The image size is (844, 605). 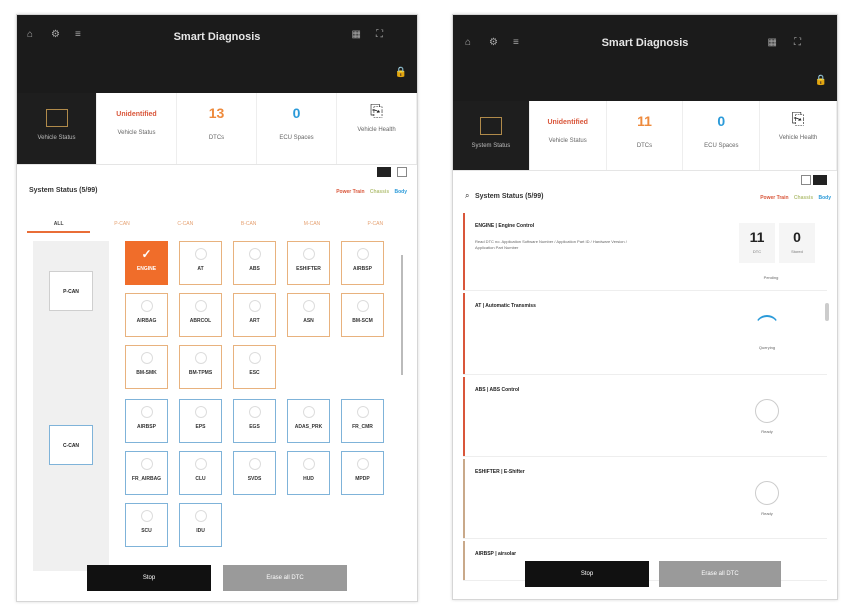 What do you see at coordinates (308, 315) in the screenshot?
I see `ecu-tile-asn: ASN` at bounding box center [308, 315].